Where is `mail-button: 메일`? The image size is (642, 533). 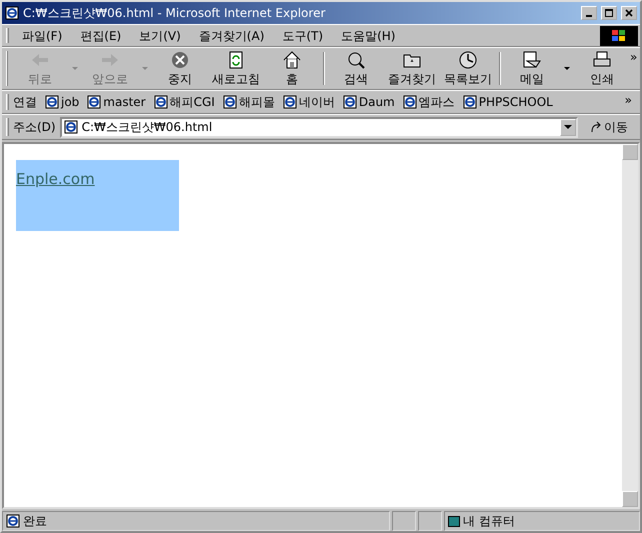
mail-button: 메일 is located at coordinates (532, 69).